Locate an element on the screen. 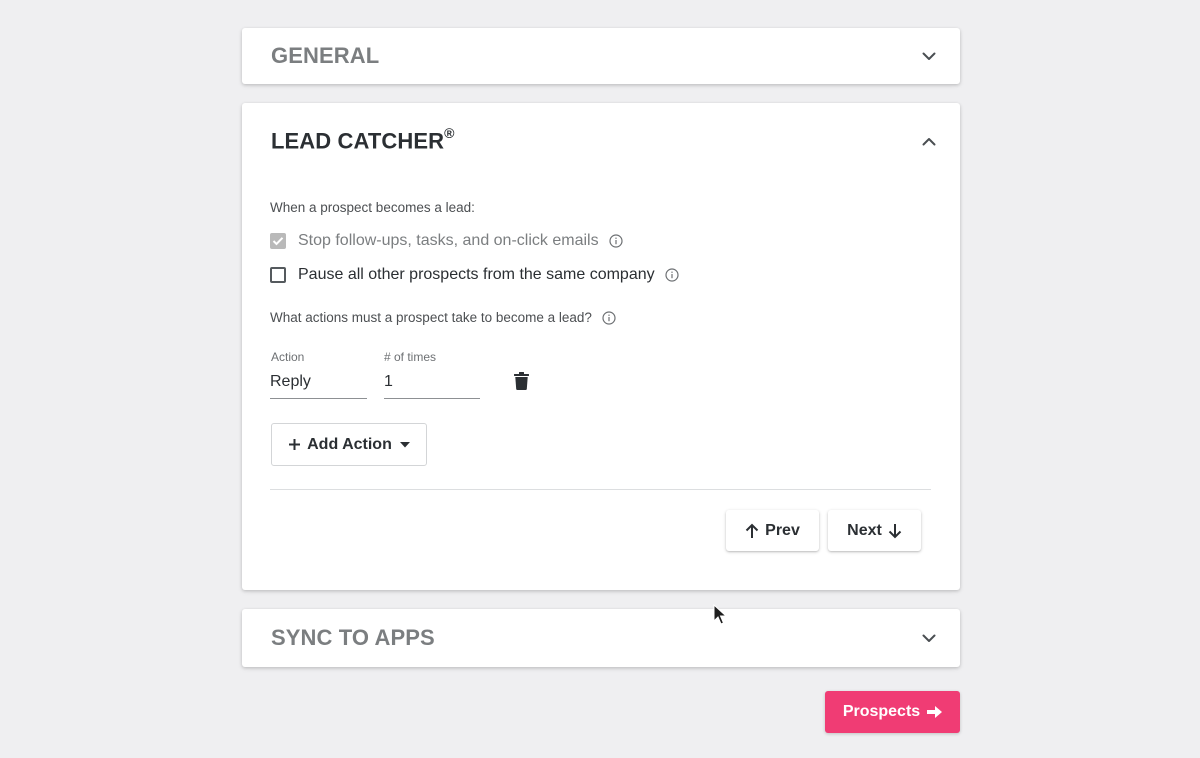  times-input: 1 is located at coordinates (432, 385).